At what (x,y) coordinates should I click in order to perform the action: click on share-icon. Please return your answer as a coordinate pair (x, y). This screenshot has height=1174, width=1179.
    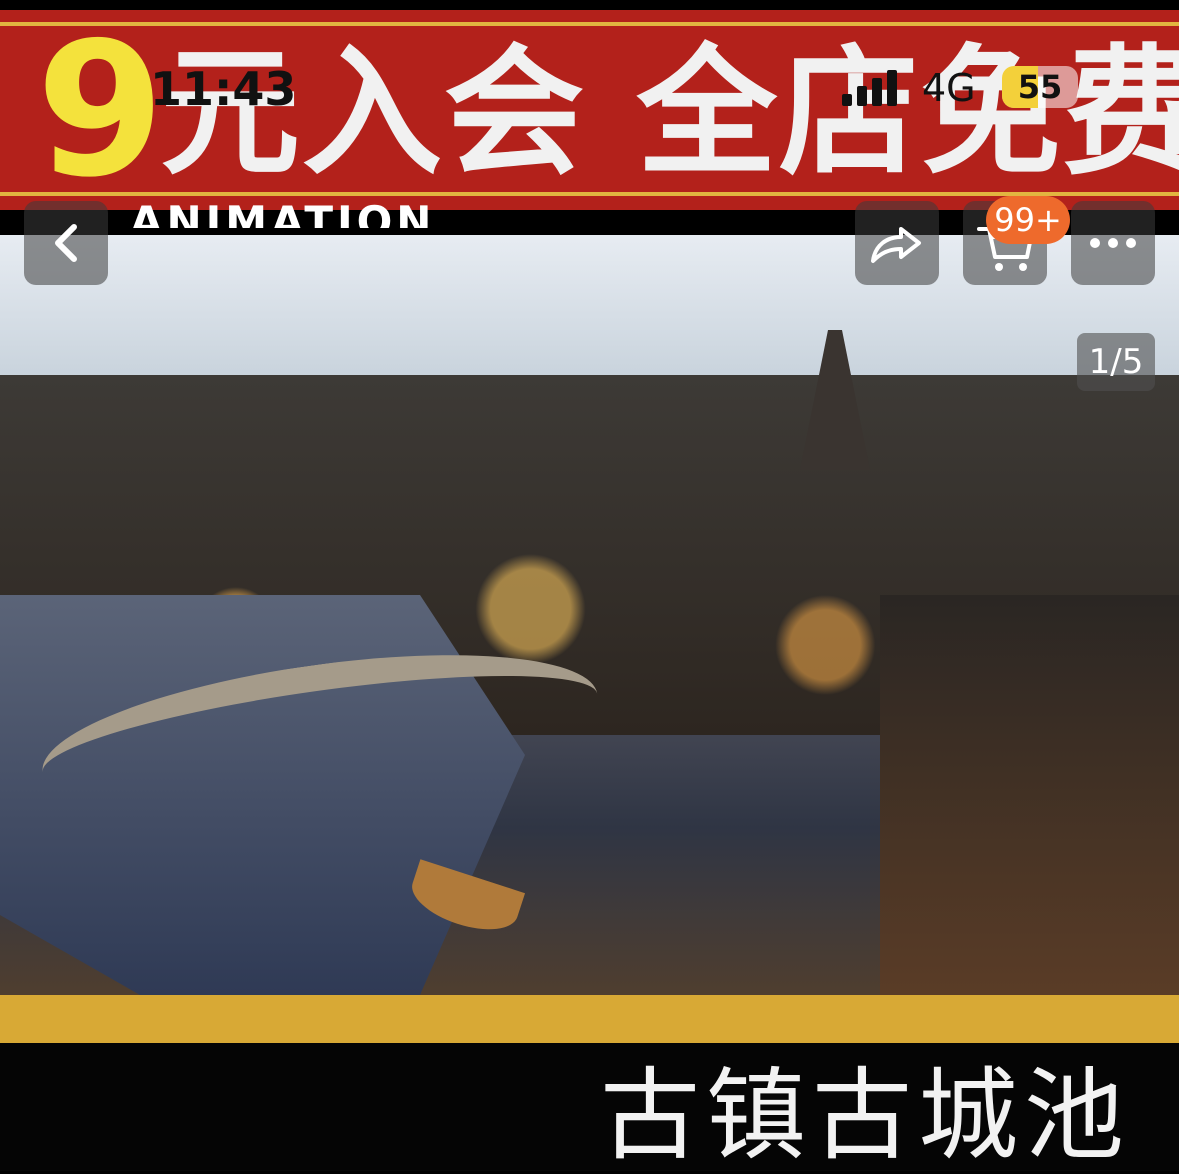
    Looking at the image, I should click on (896, 245).